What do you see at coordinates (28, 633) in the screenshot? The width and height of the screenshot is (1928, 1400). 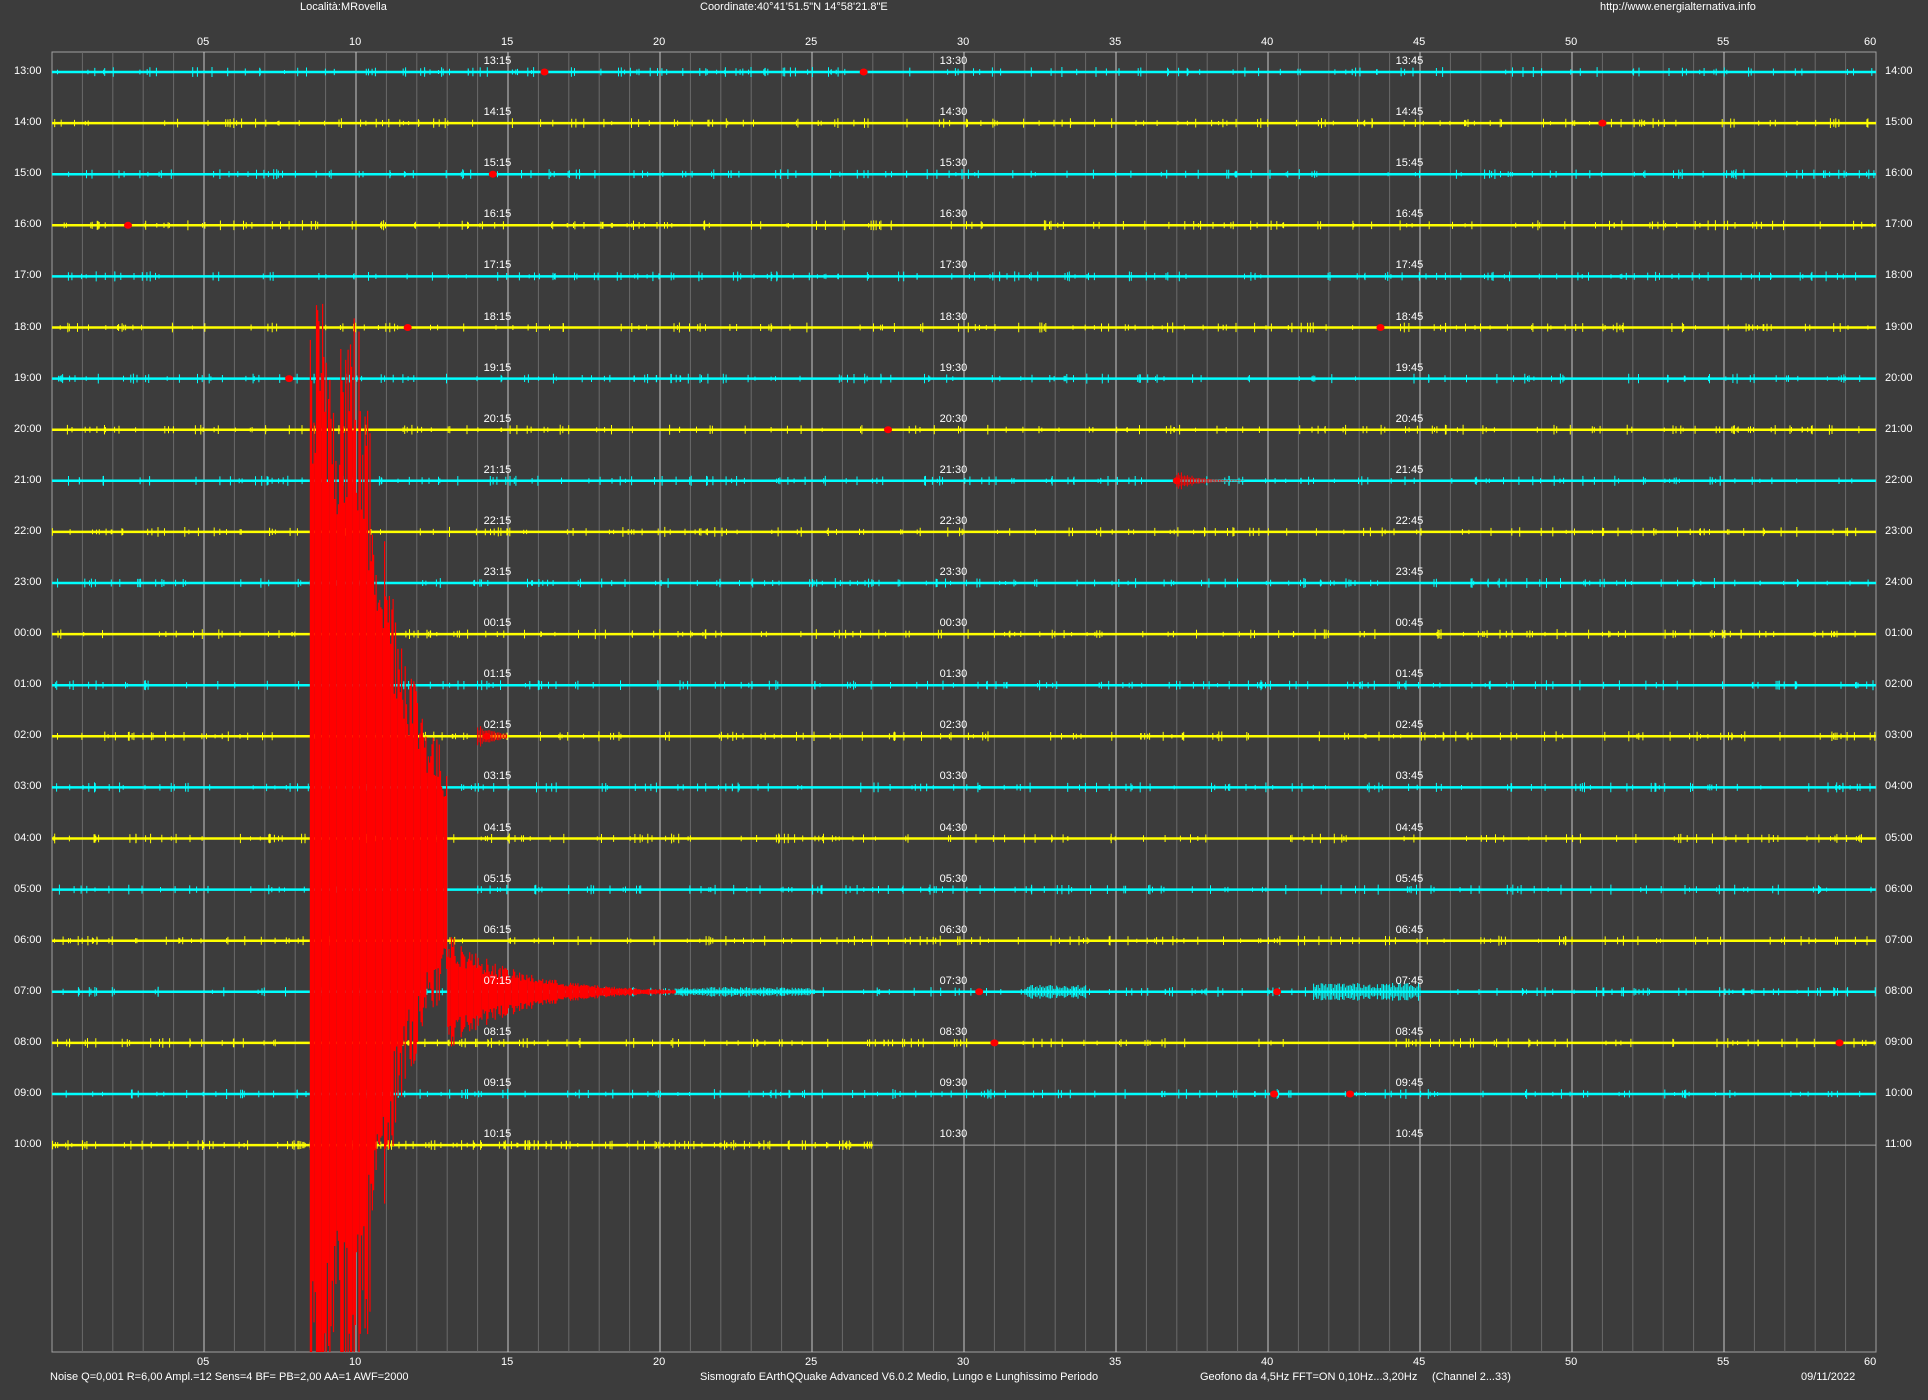 I see `row-time-left: 00:00` at bounding box center [28, 633].